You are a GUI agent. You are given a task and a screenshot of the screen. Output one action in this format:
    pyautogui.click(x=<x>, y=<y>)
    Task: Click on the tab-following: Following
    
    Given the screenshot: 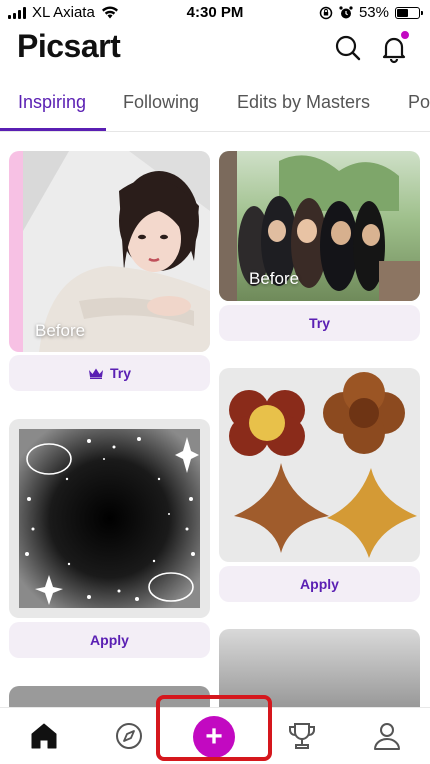 What is the action you would take?
    pyautogui.click(x=161, y=102)
    